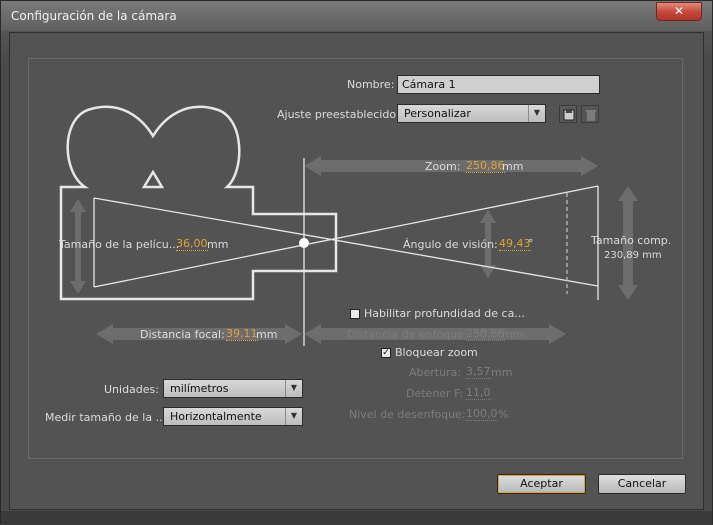 The height and width of the screenshot is (525, 713). I want to click on lens-point, so click(304, 243).